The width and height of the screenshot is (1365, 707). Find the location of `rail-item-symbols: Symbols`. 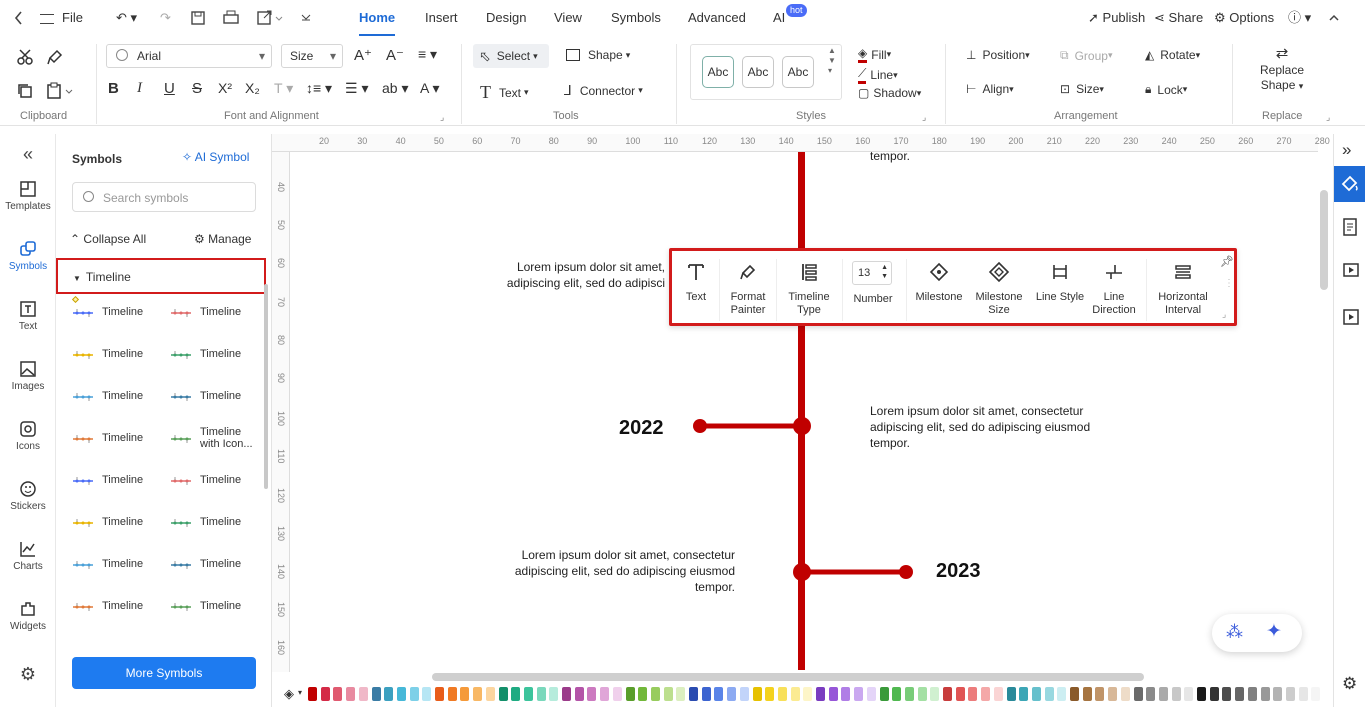

rail-item-symbols: Symbols is located at coordinates (28, 256).